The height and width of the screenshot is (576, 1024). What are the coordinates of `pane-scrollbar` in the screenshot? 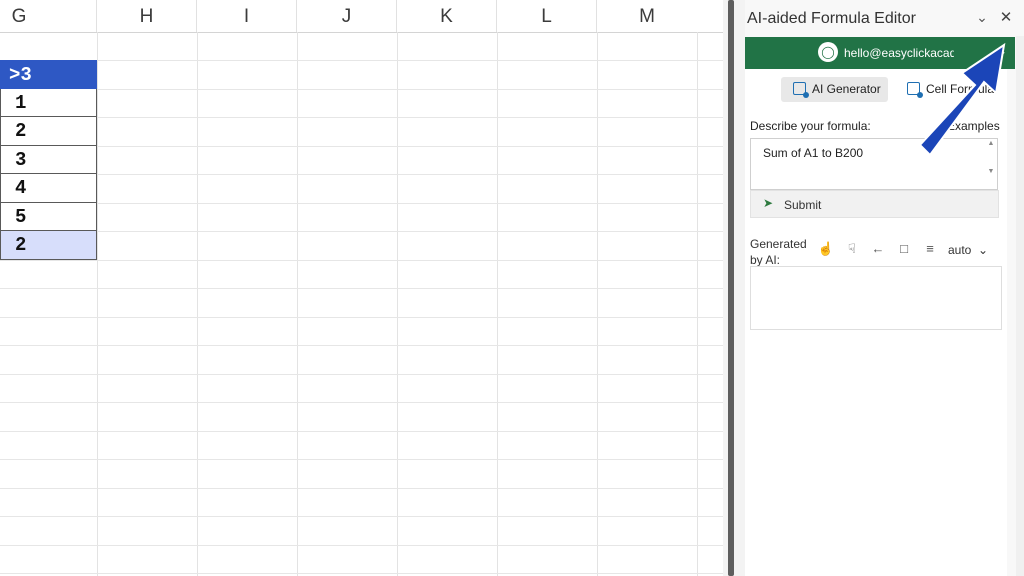 It's located at (1020, 306).